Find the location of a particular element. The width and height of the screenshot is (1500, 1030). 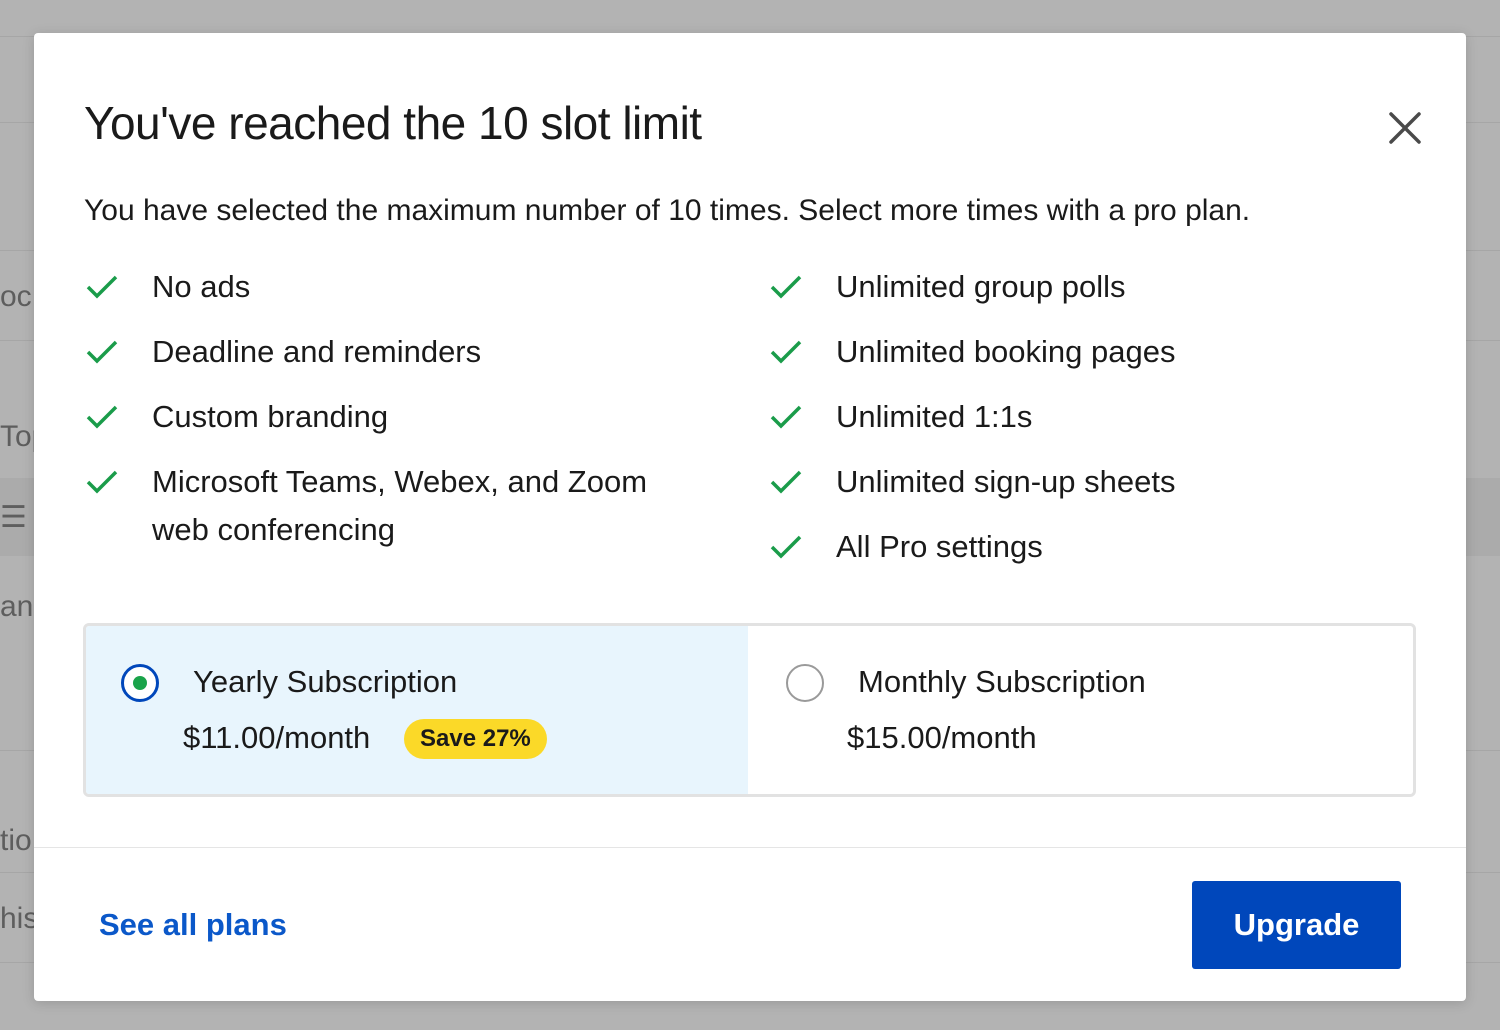

yearly-radio is located at coordinates (140, 683).